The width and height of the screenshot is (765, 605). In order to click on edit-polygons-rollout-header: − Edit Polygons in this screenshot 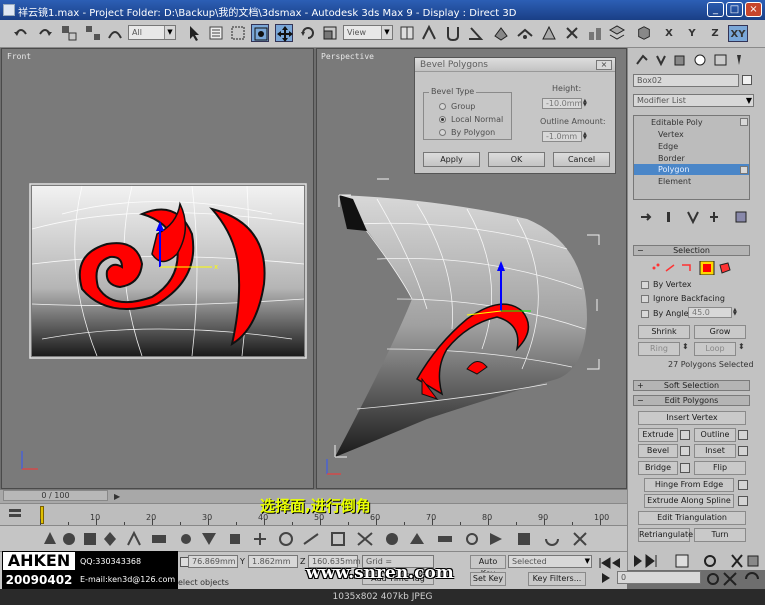, I will do `click(691, 400)`.